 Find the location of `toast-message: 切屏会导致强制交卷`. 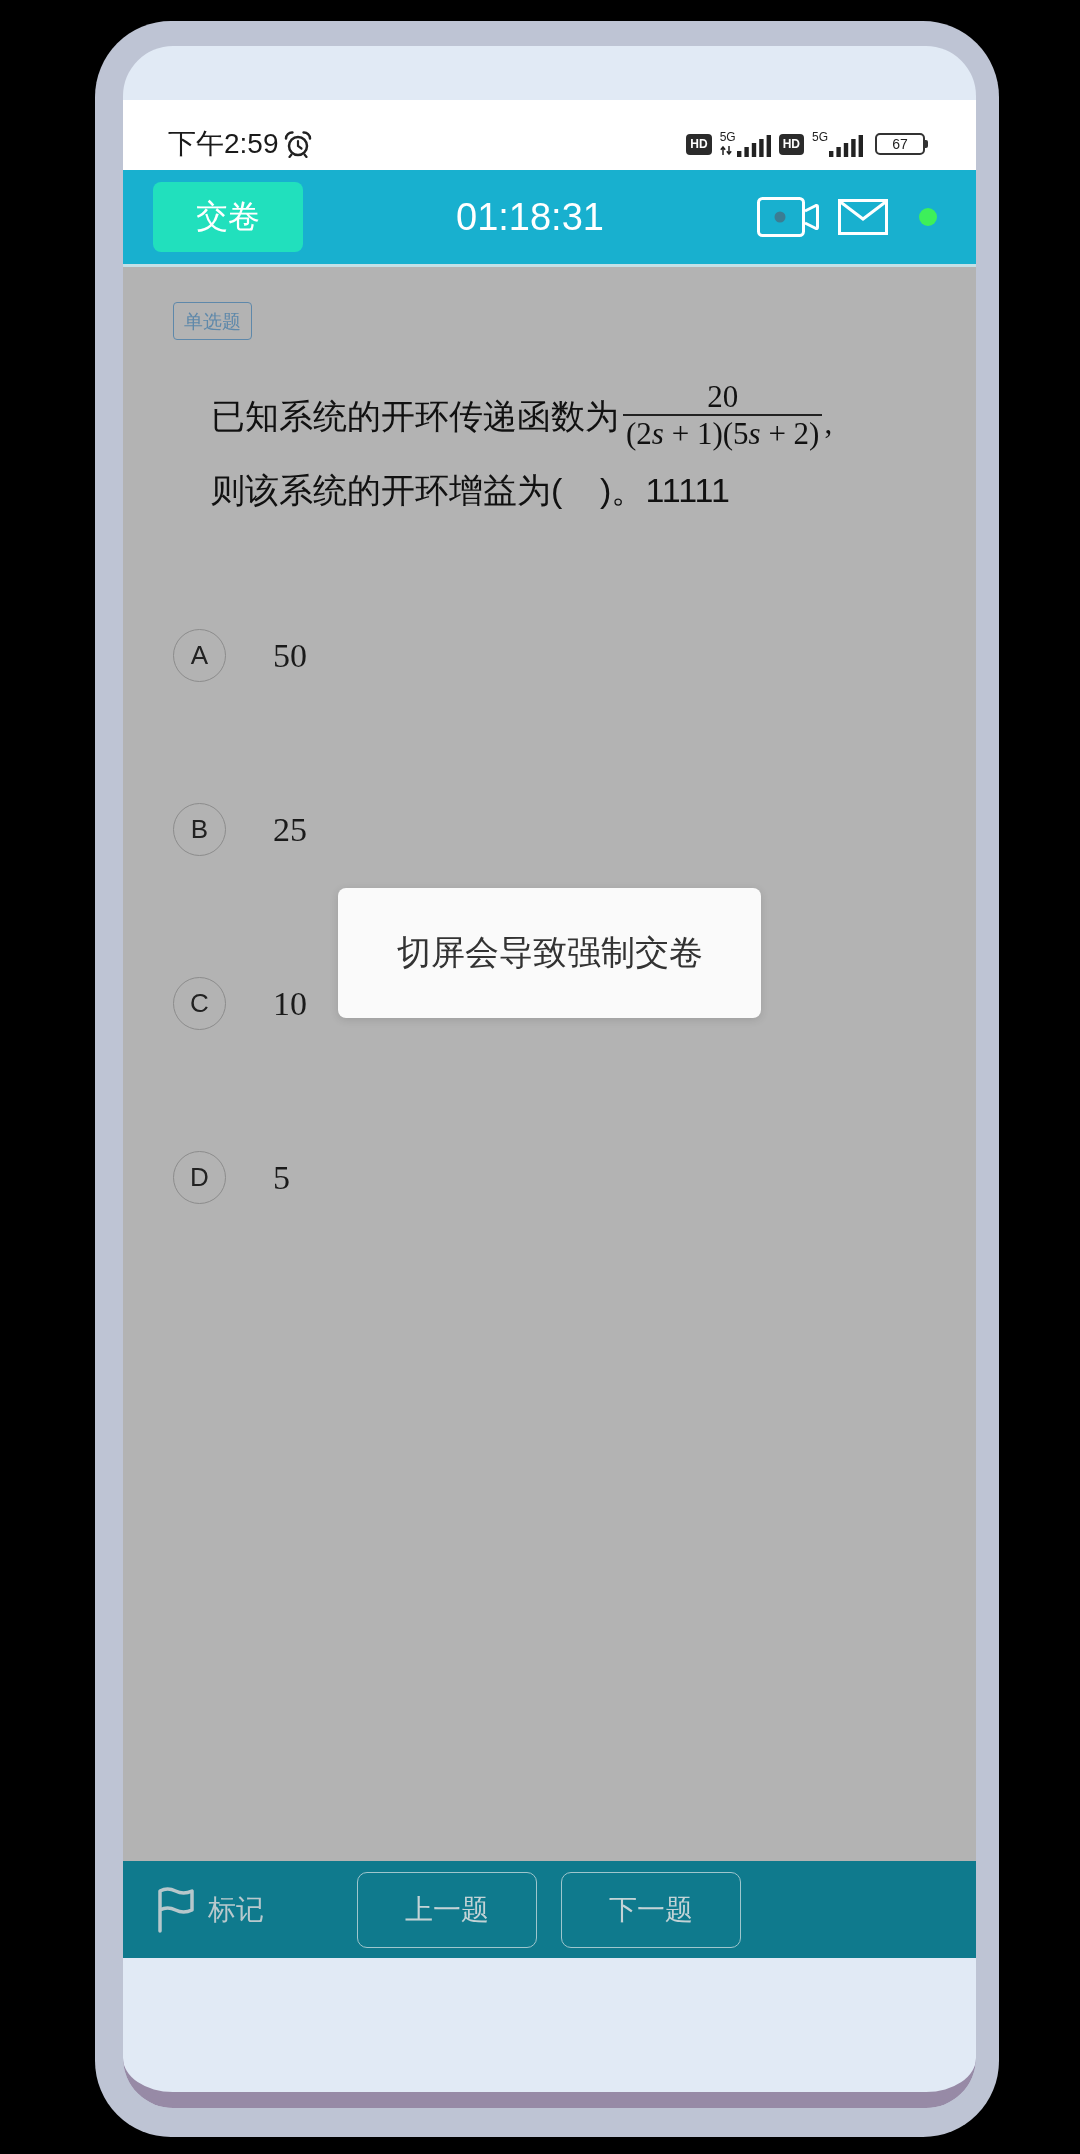

toast-message: 切屏会导致强制交卷 is located at coordinates (549, 953).